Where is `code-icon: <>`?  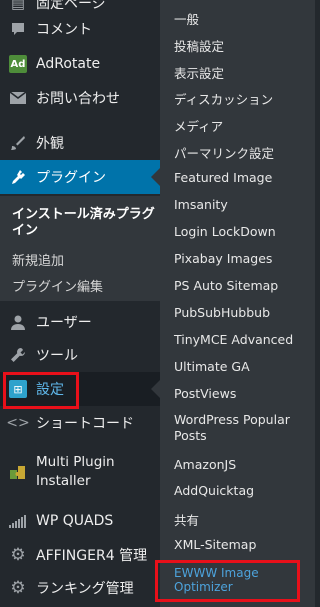
code-icon: <> is located at coordinates (18, 423).